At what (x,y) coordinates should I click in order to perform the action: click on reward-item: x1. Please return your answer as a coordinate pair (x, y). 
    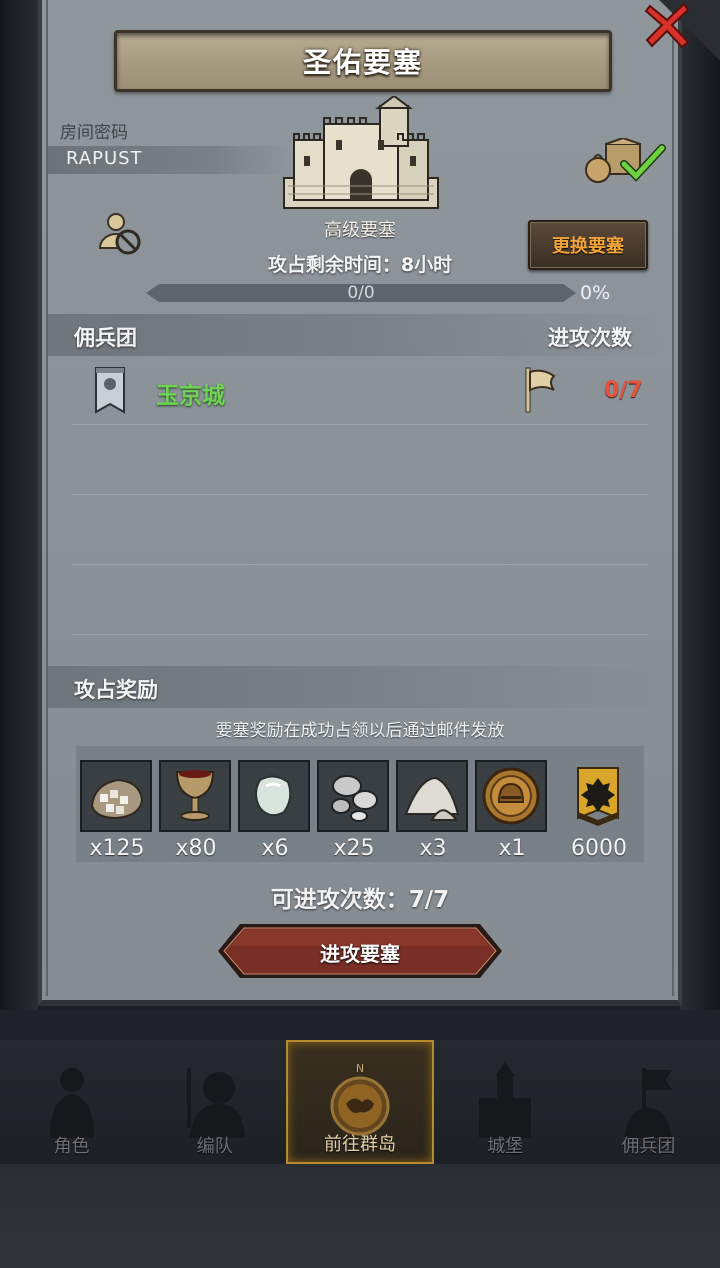
    Looking at the image, I should click on (512, 810).